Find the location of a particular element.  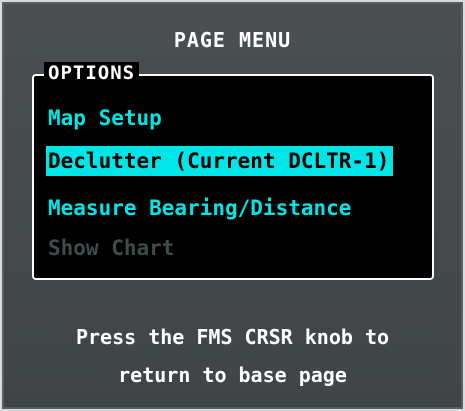

page-menu-title: PAGE MENU is located at coordinates (232, 40).